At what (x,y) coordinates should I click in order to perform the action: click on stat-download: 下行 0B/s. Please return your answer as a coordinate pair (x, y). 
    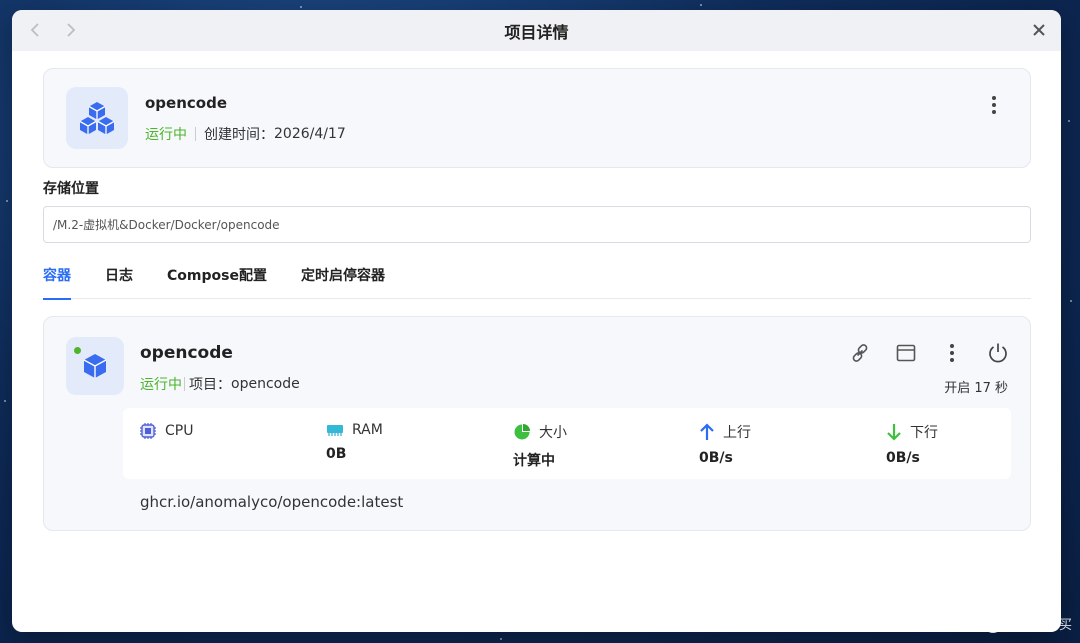
    Looking at the image, I should click on (912, 444).